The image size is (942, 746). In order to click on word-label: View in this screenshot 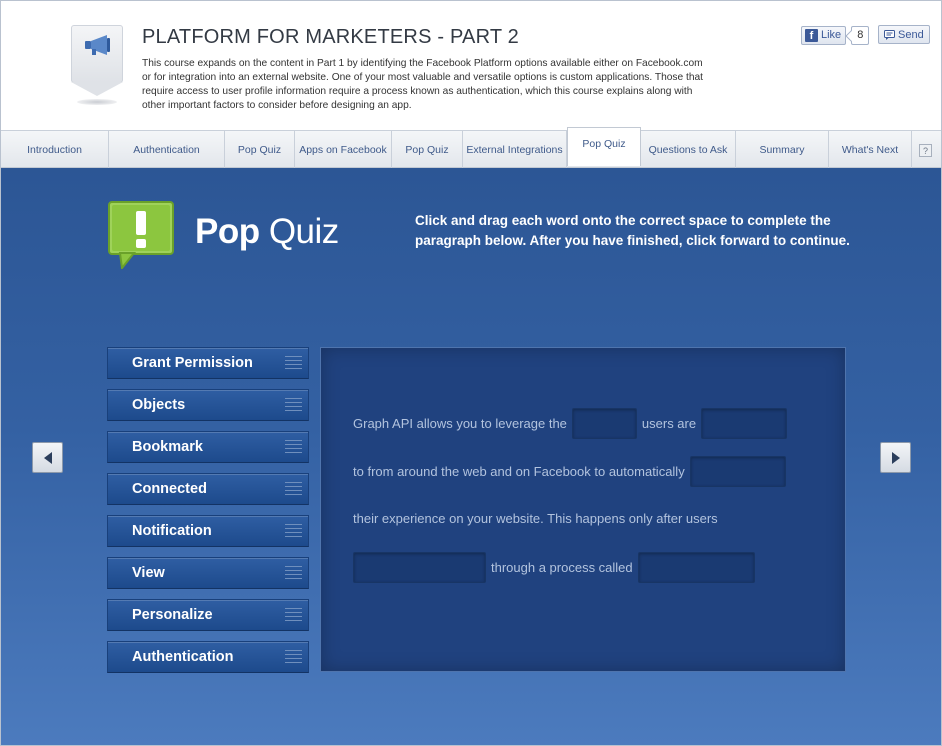, I will do `click(148, 573)`.